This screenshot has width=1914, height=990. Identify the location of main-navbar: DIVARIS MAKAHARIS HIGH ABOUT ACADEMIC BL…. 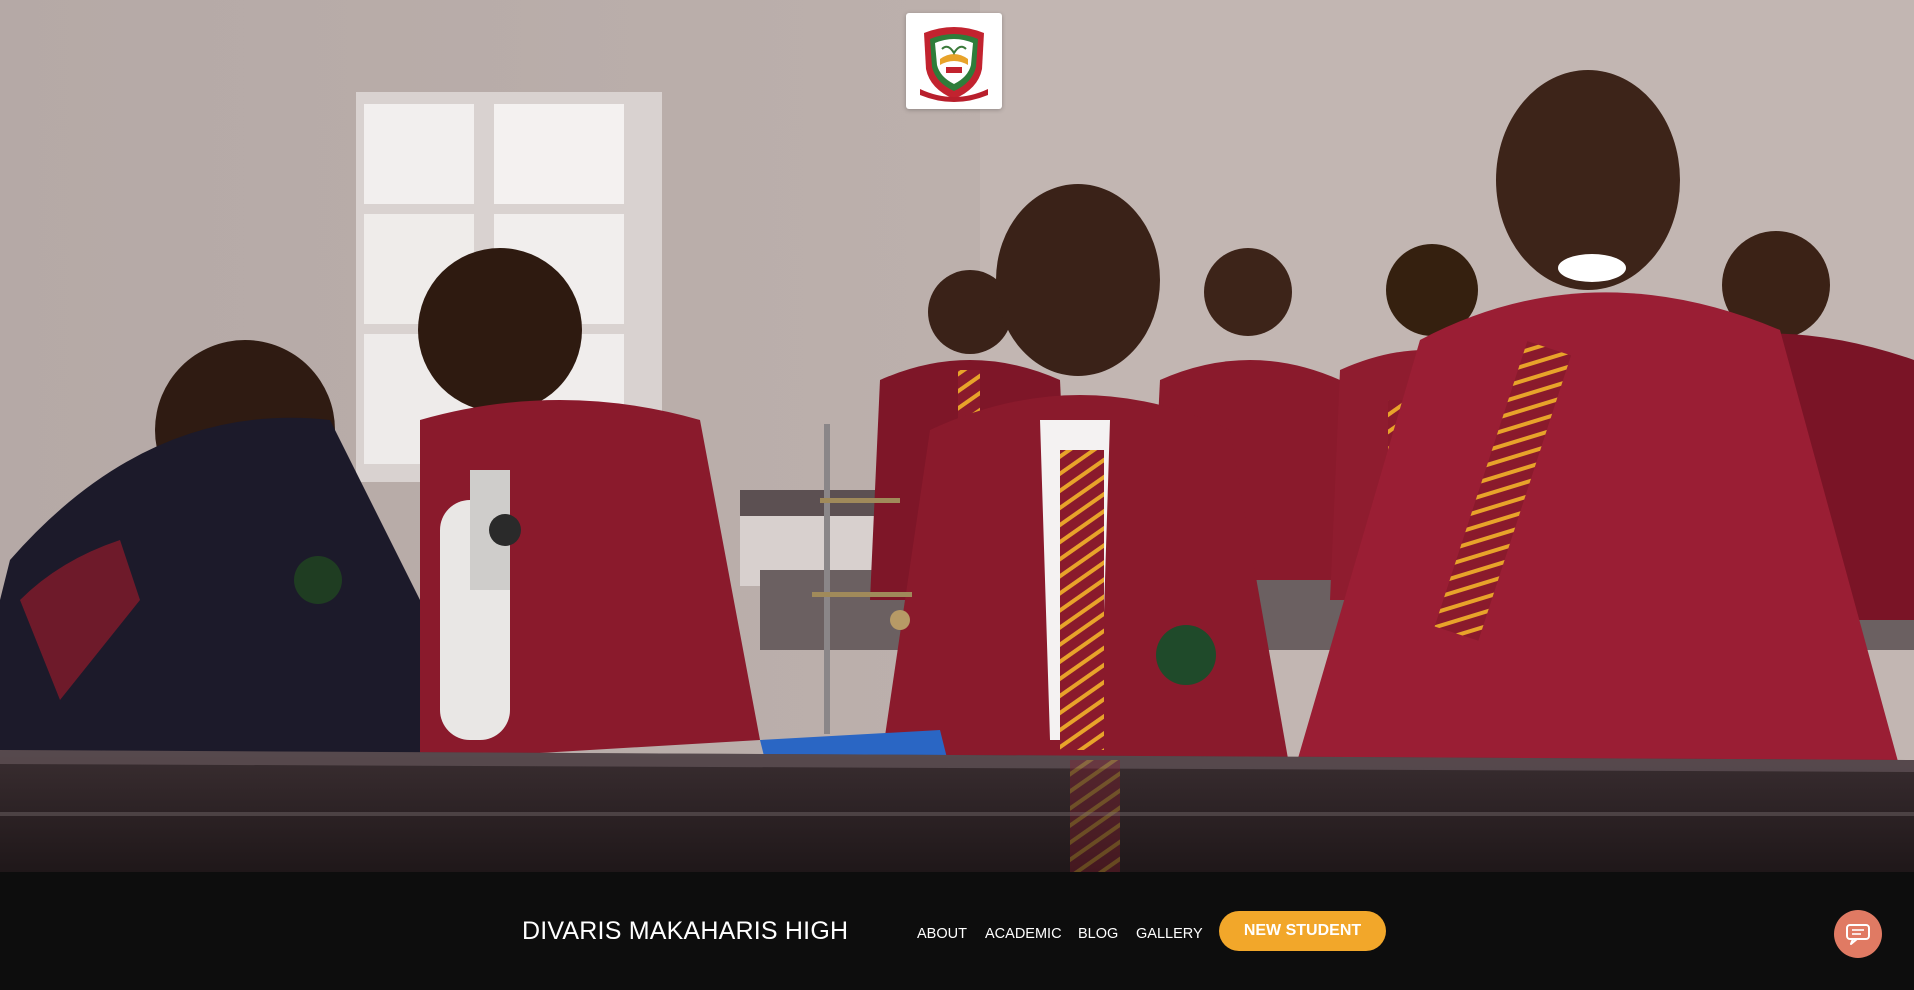
(957, 931).